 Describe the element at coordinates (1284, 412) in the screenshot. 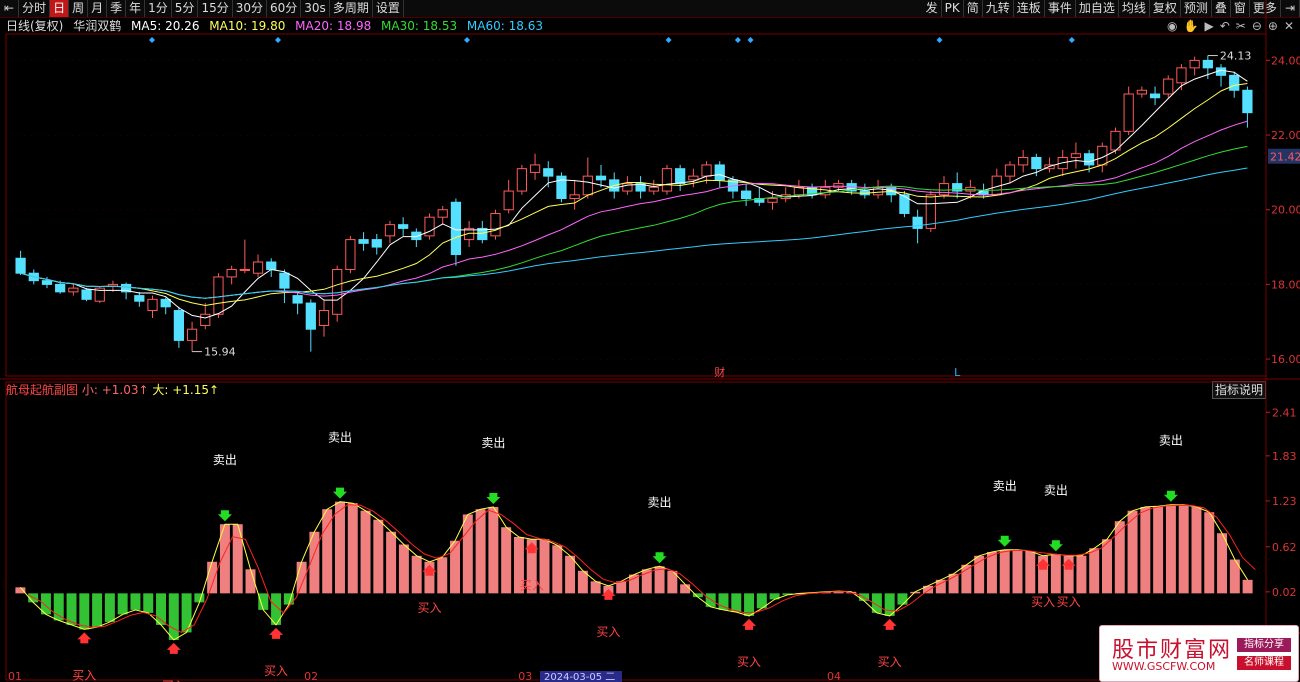

I see `ind-y-label: 2.41` at that location.